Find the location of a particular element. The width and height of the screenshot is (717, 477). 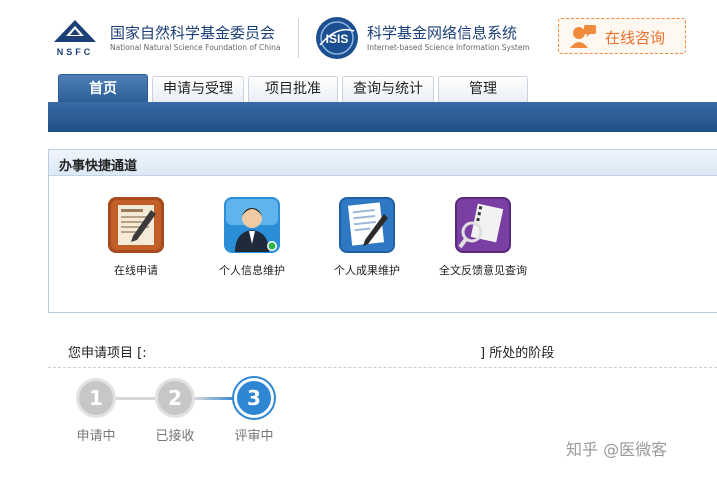

status-divider is located at coordinates (382, 367).